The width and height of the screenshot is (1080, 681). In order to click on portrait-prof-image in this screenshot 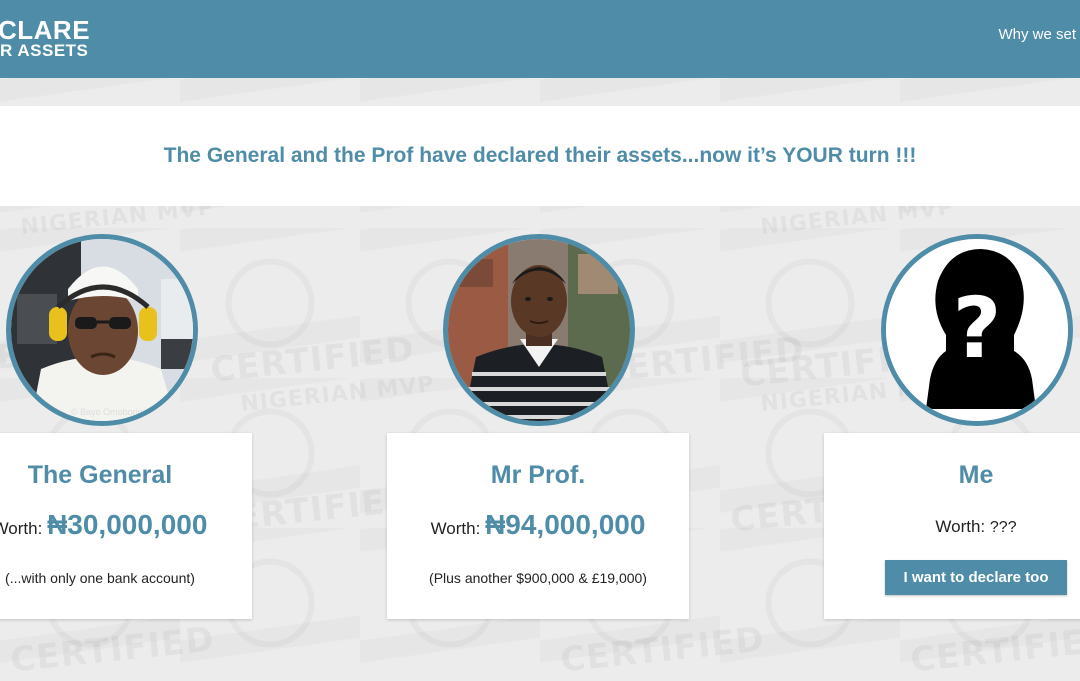, I will do `click(539, 330)`.